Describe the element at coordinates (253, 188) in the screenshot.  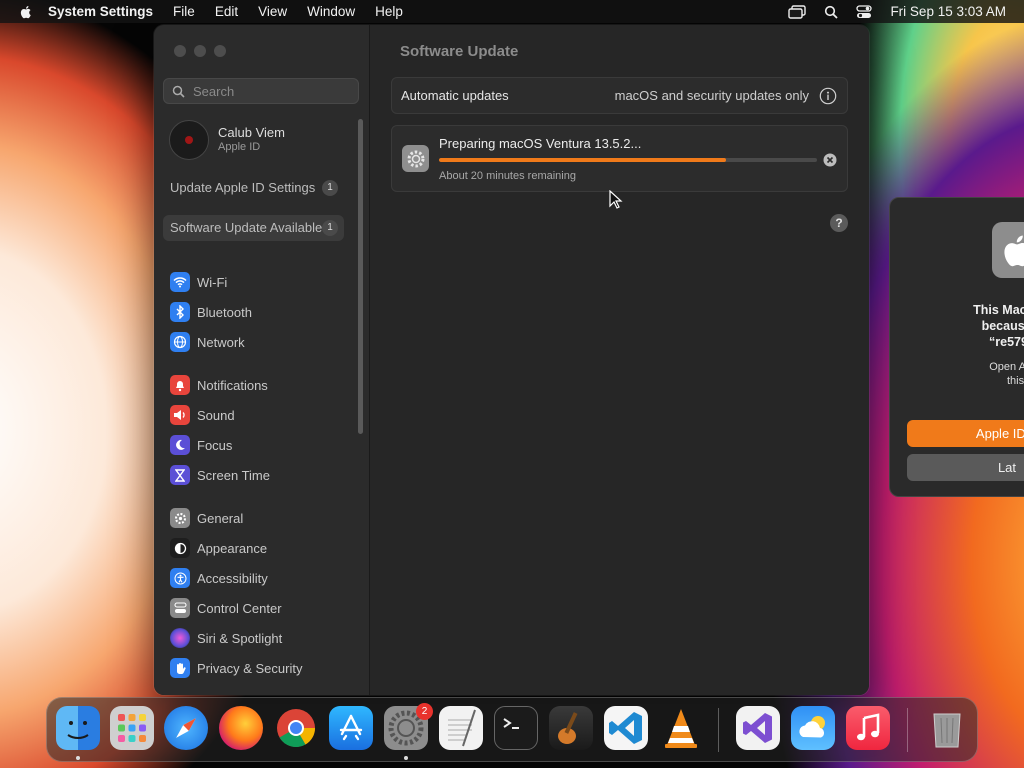
I see `sidebar-item-update-apple-id: Update Apple ID Settings 1` at that location.